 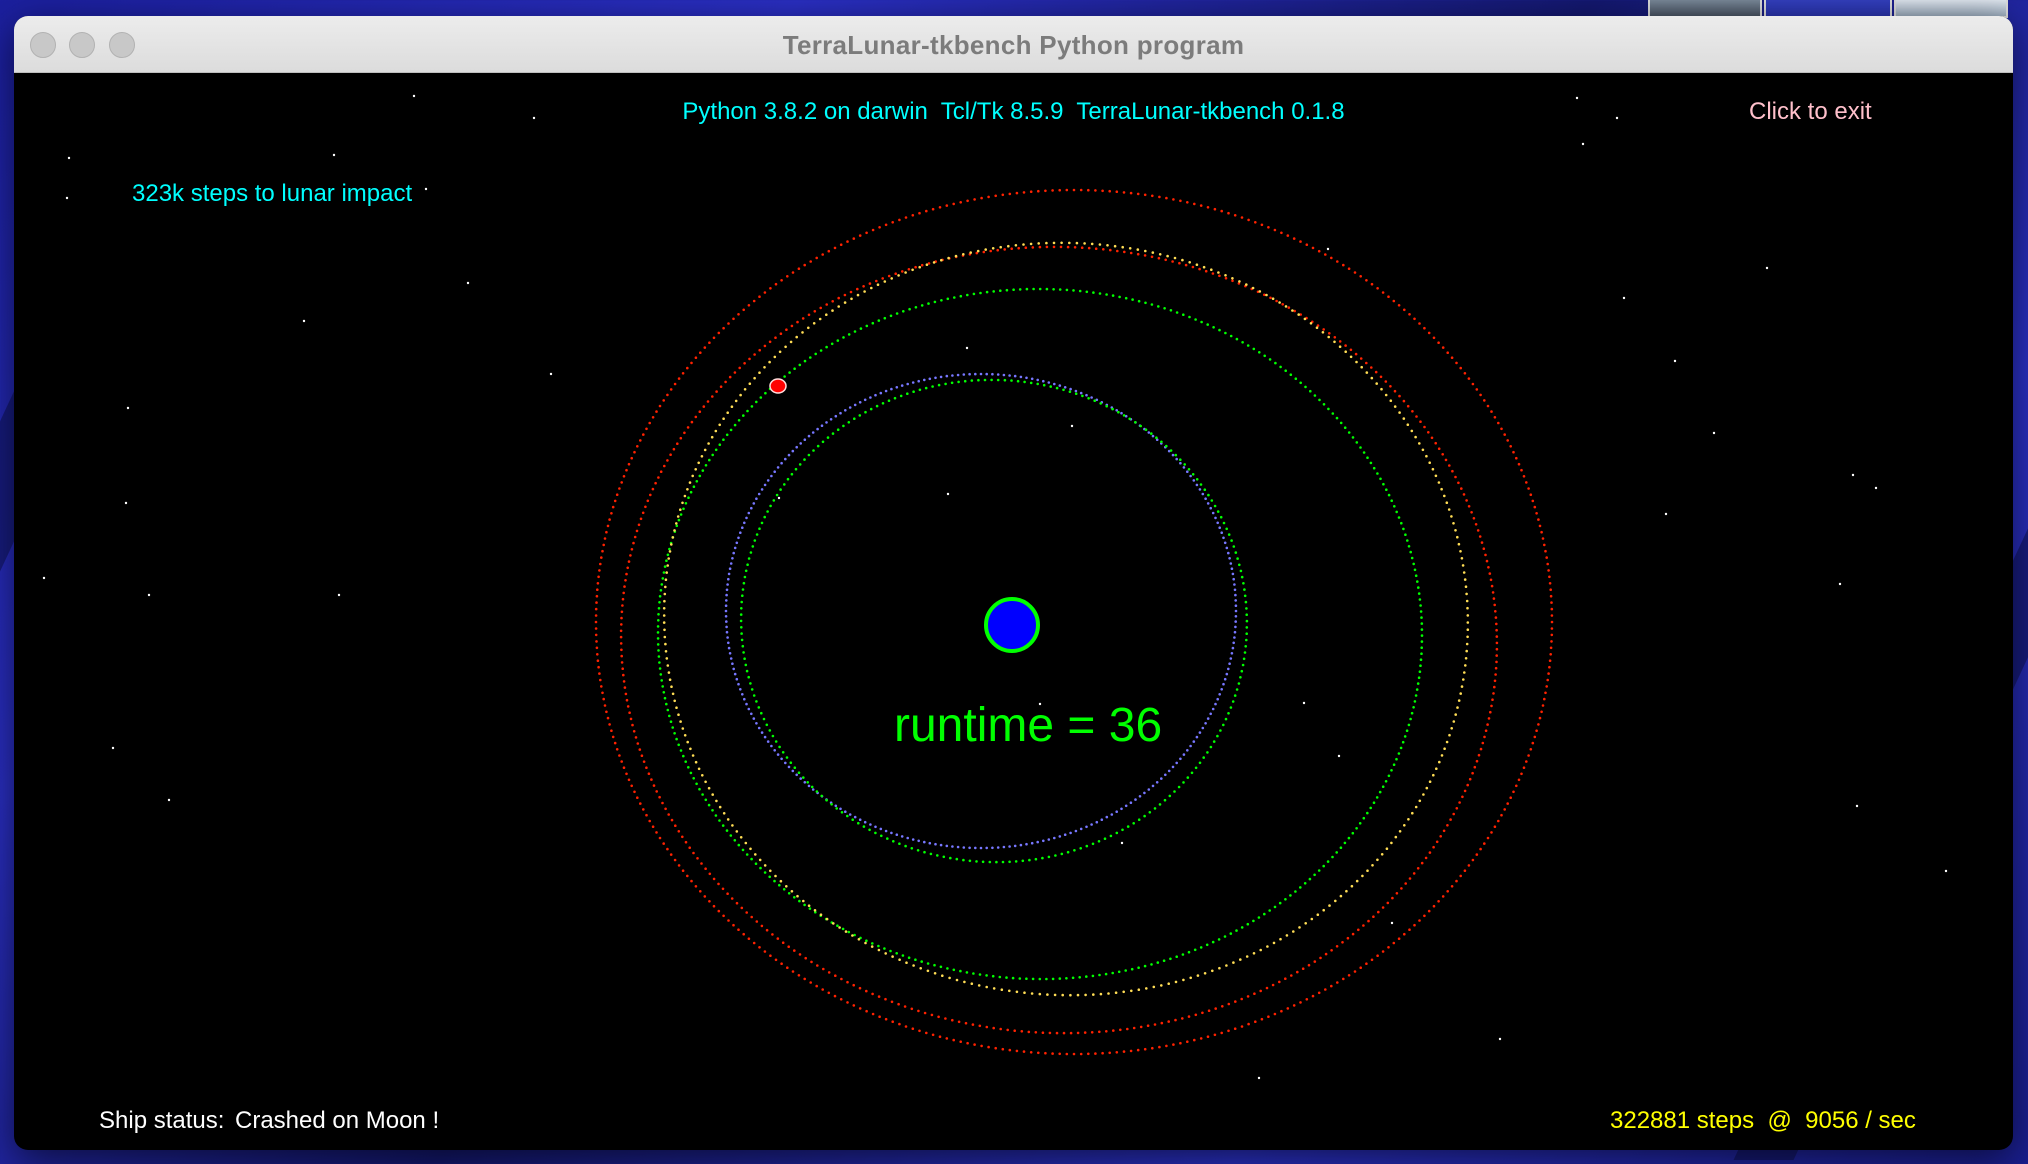 I want to click on ship-status-label: Ship status:, so click(x=162, y=1120).